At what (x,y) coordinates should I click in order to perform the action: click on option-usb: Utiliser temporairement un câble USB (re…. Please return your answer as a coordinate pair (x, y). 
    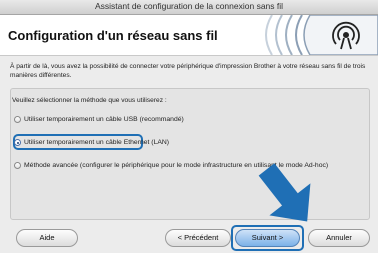
    Looking at the image, I should click on (99, 119).